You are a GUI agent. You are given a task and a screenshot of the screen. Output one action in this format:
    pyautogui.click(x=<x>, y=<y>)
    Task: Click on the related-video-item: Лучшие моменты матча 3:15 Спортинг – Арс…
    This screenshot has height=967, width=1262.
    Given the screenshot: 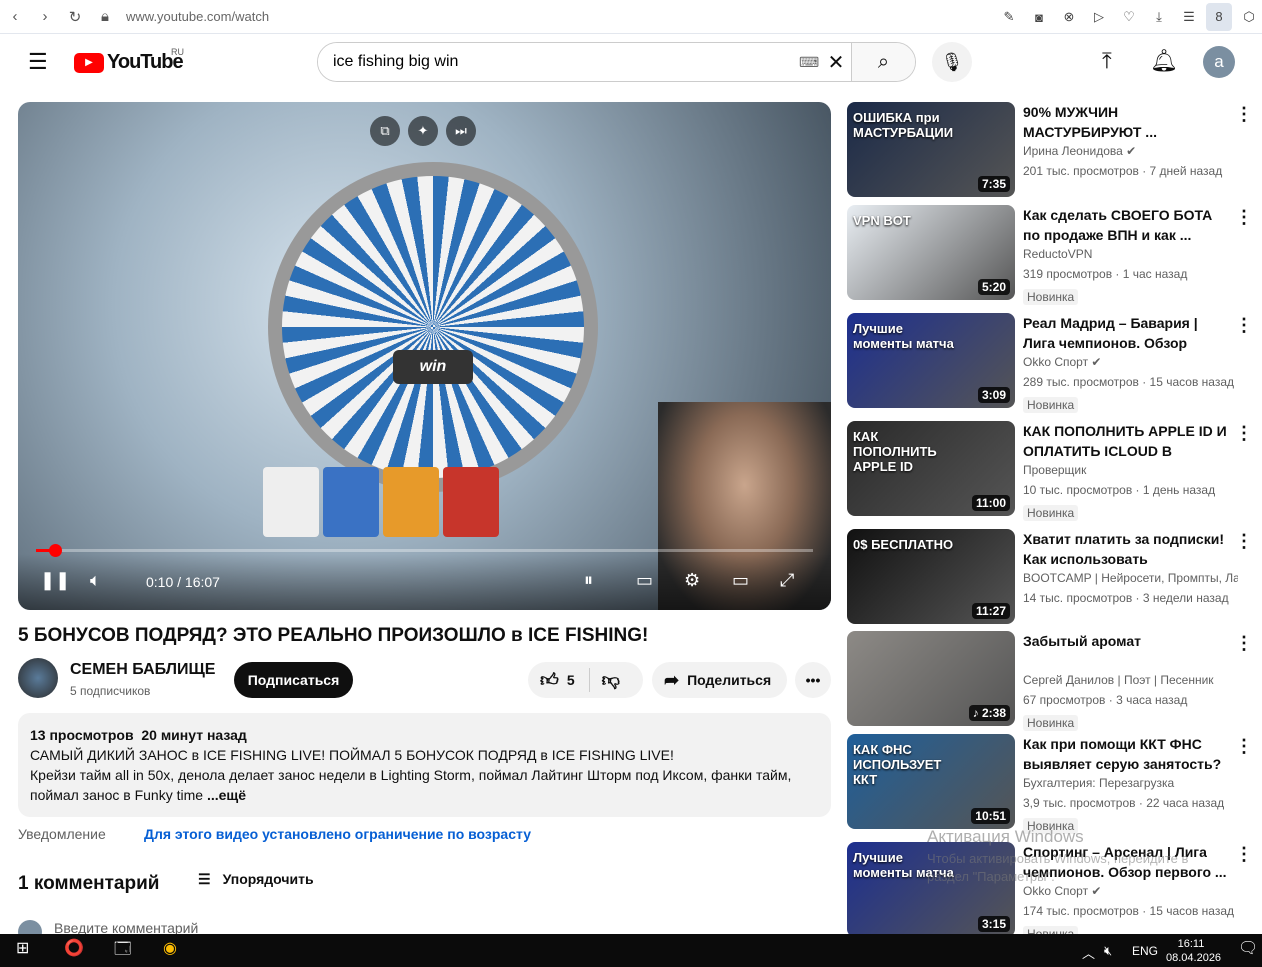 What is the action you would take?
    pyautogui.click(x=1052, y=892)
    